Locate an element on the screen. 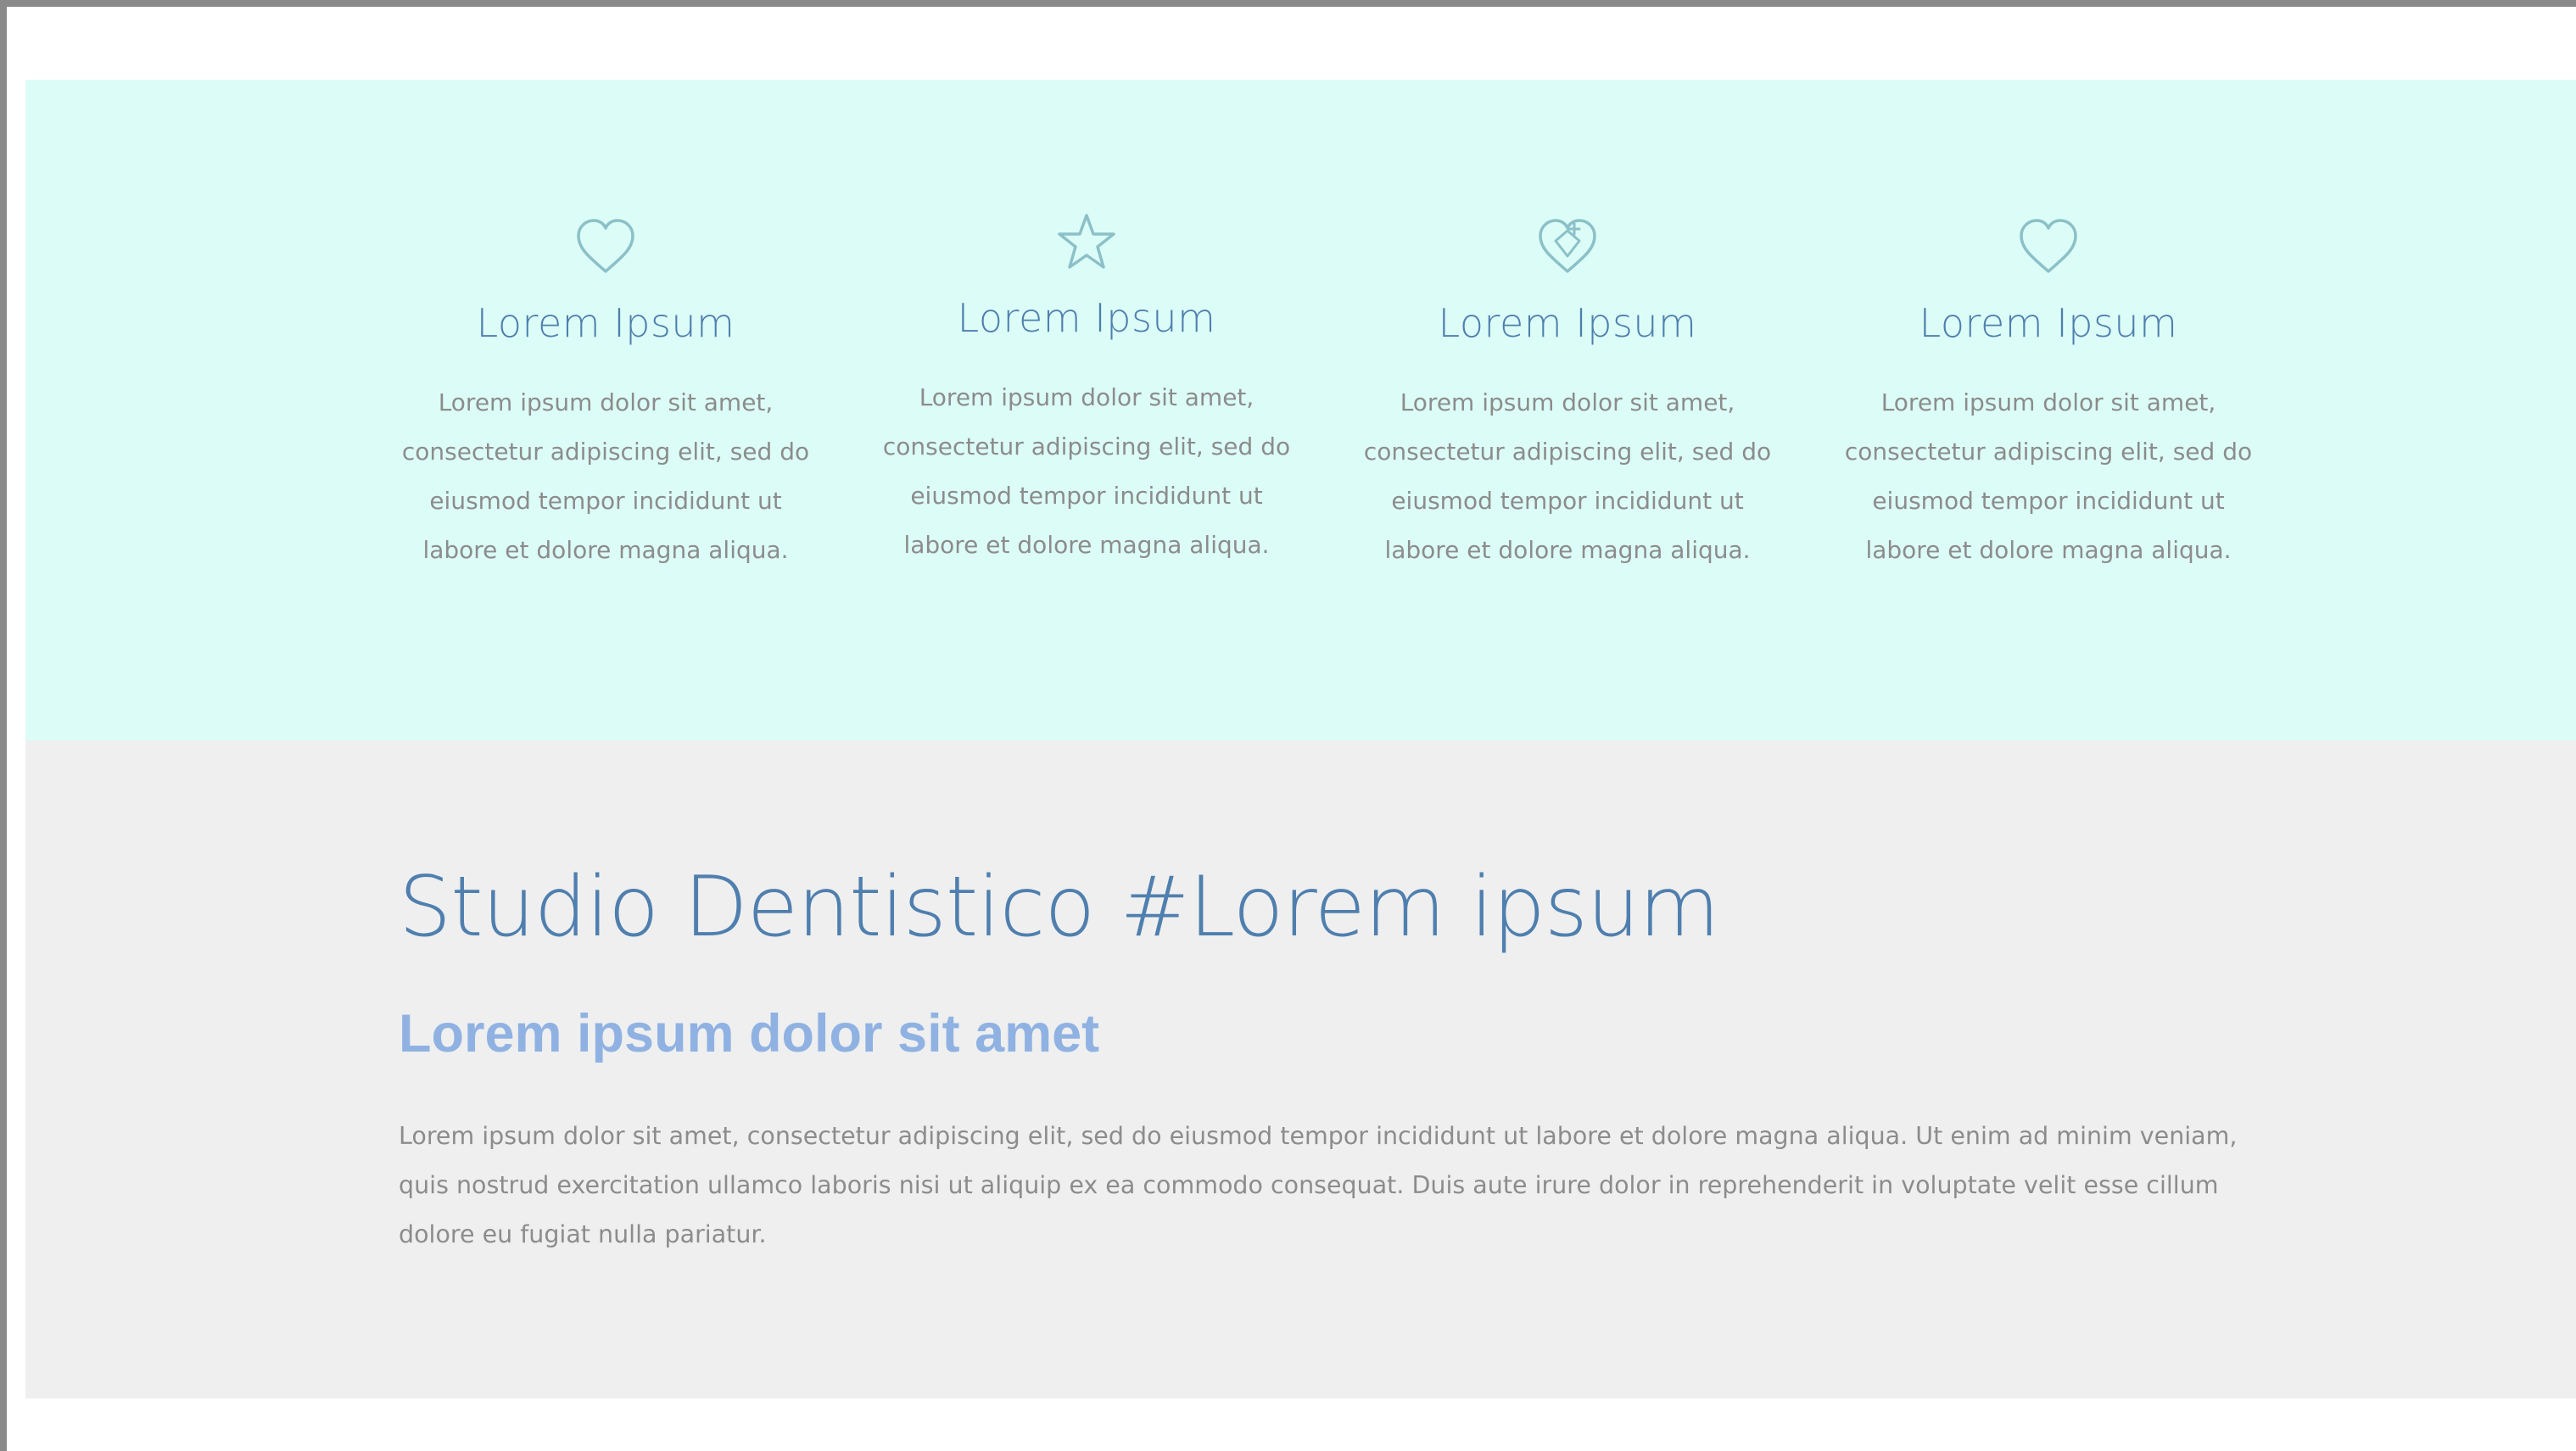  about-subheading: Lorem ipsum dolor sit amet is located at coordinates (749, 1033).